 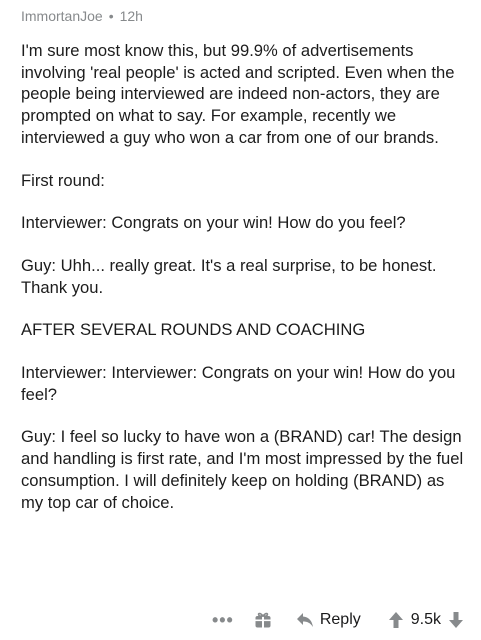 I want to click on ellipsis-icon: •••, so click(x=222, y=619).